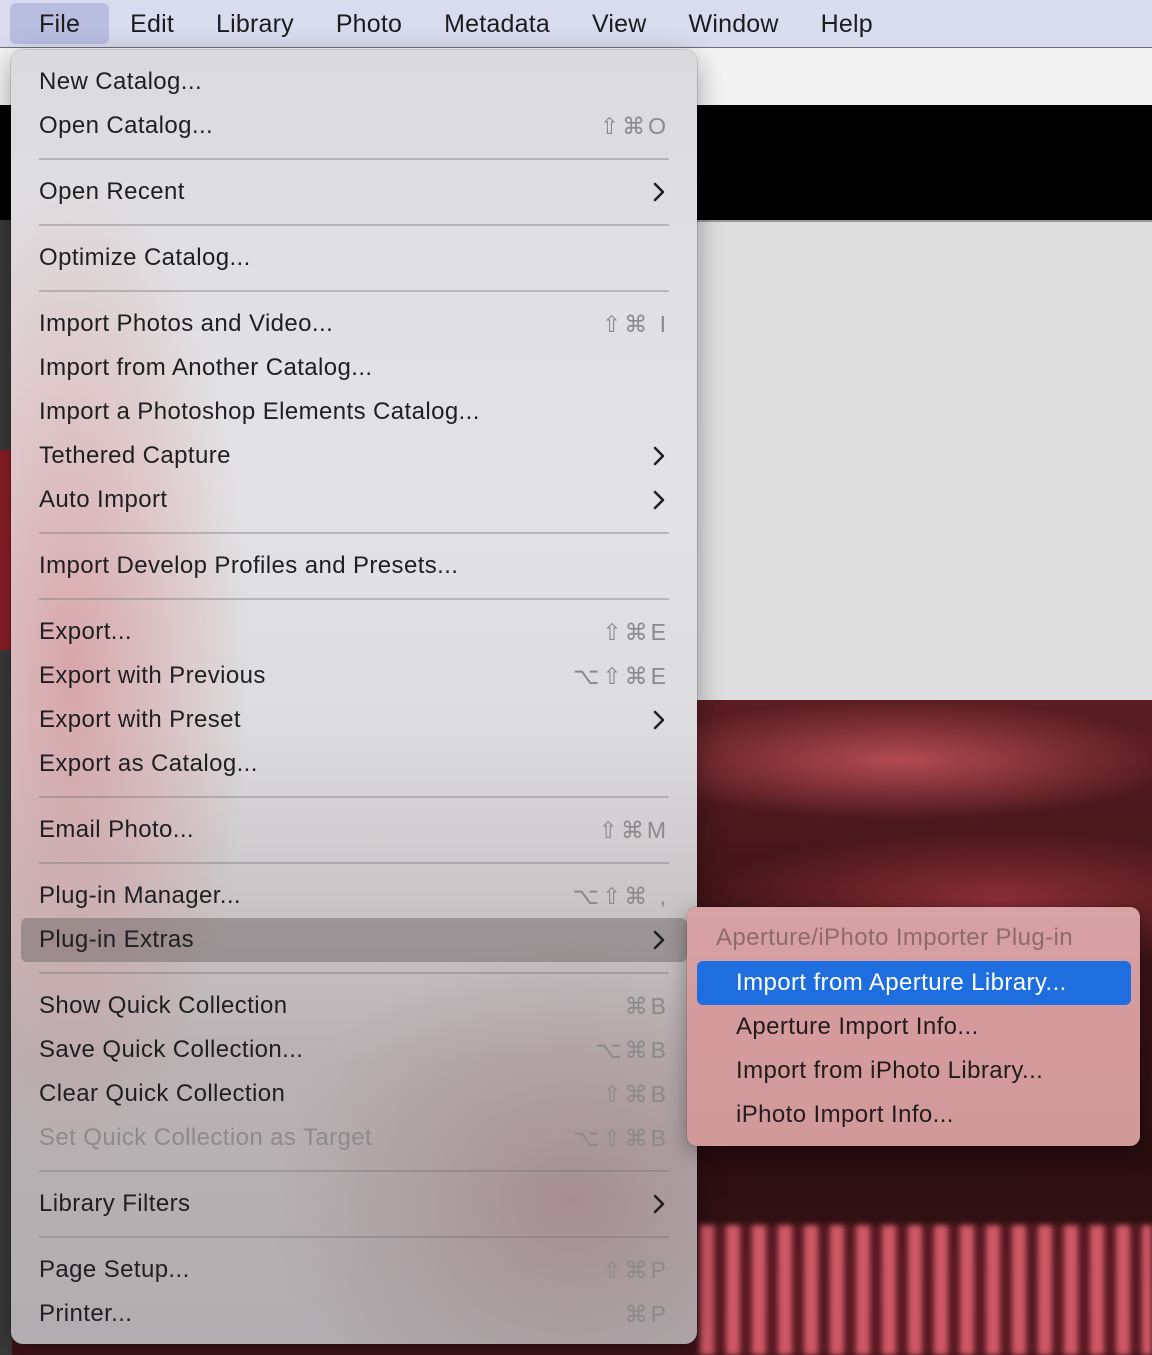 The height and width of the screenshot is (1355, 1152). I want to click on shortcut-label: ⌘P, so click(646, 1313).